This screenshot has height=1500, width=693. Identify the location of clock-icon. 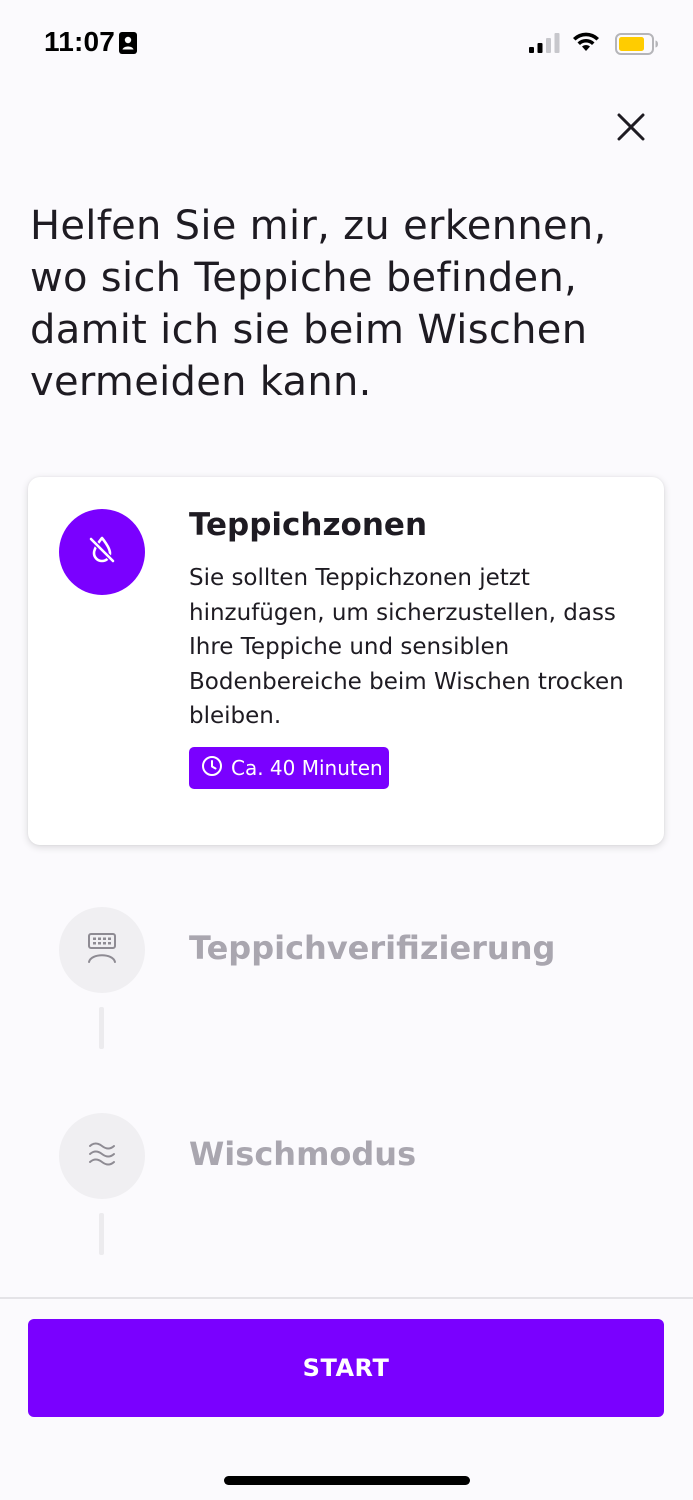
(212, 768).